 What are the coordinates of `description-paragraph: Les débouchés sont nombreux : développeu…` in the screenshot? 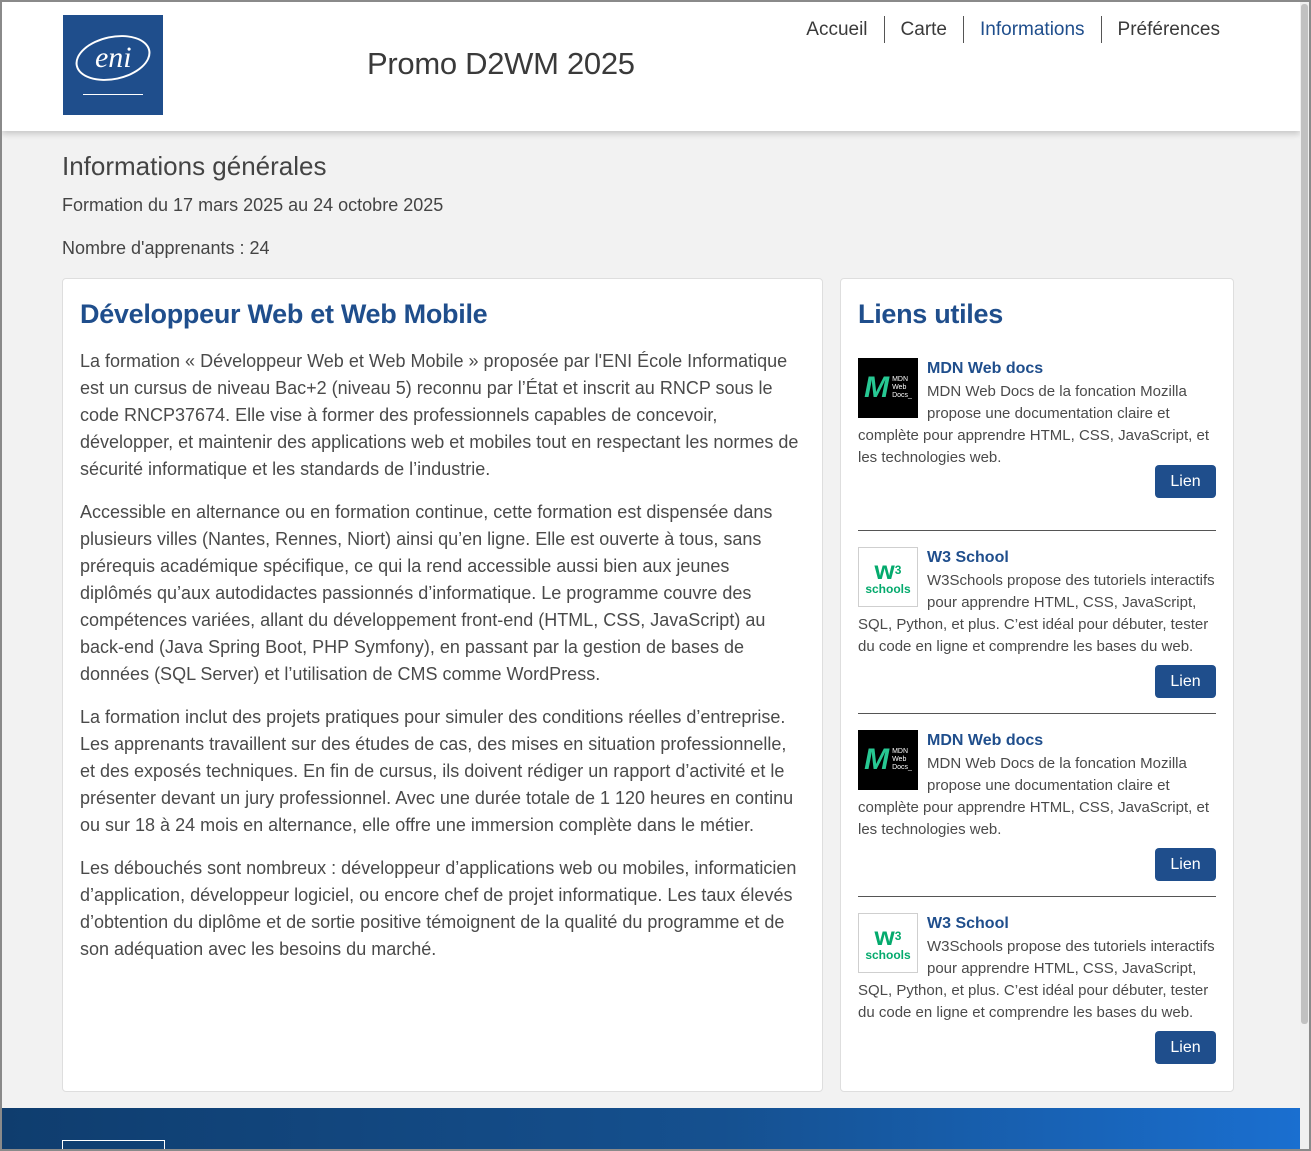 It's located at (438, 908).